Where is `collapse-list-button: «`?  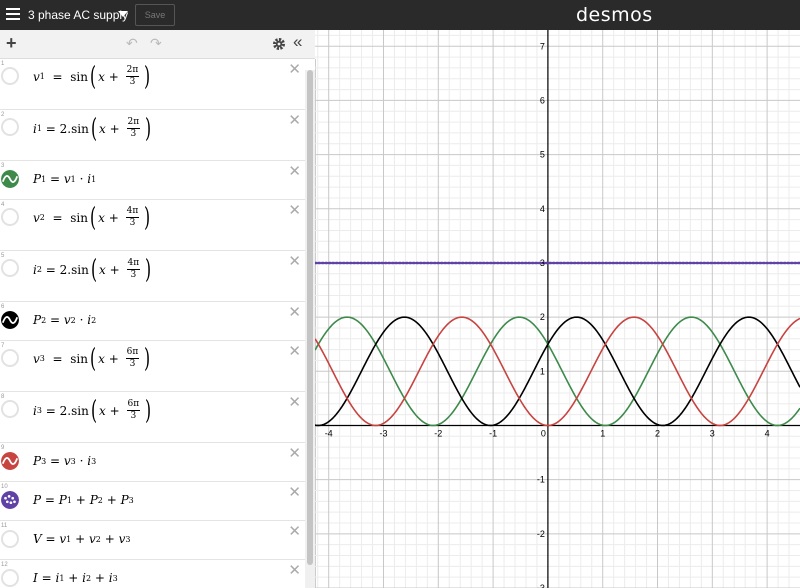
collapse-list-button: « is located at coordinates (297, 42).